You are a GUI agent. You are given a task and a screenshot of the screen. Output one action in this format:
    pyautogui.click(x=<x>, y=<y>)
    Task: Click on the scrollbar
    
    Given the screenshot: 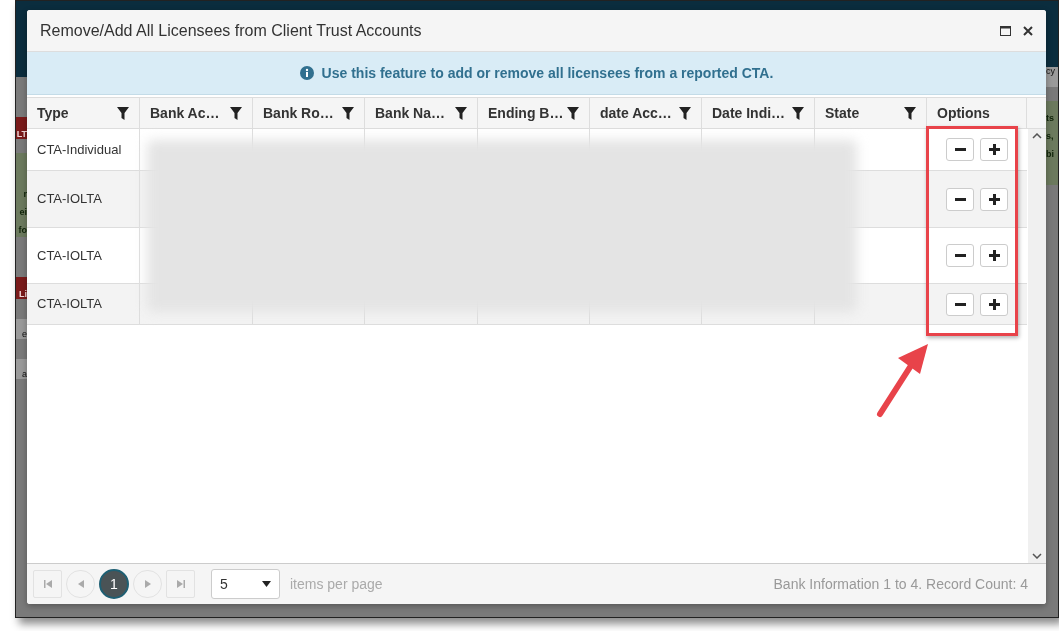 What is the action you would take?
    pyautogui.click(x=1037, y=346)
    